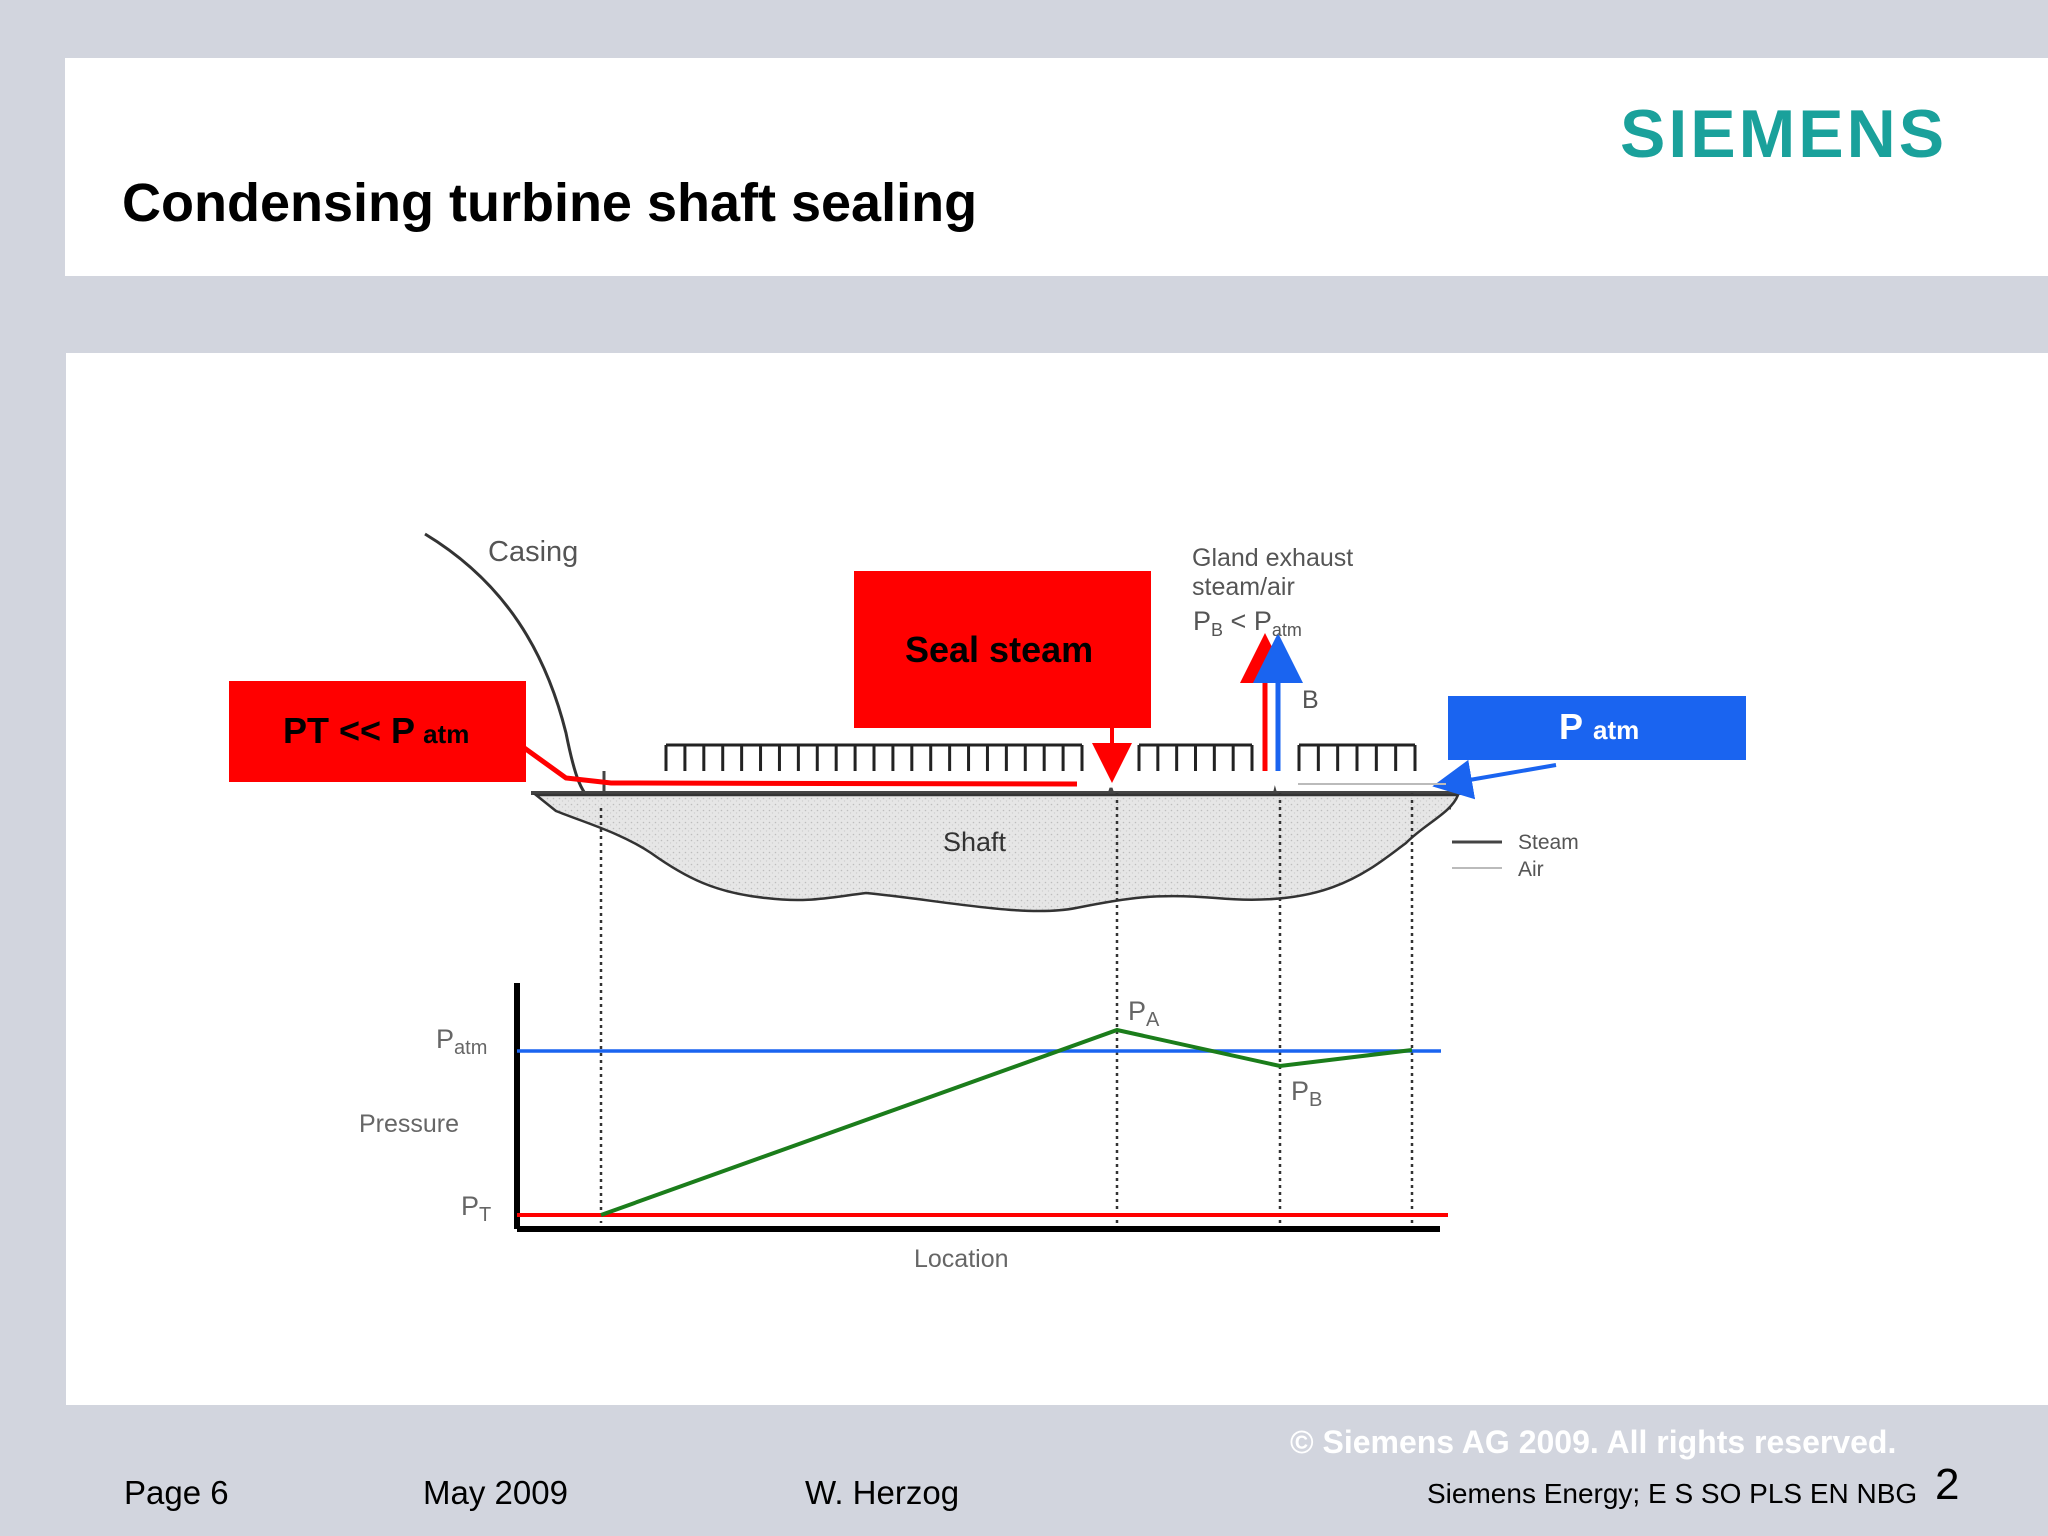 This screenshot has height=1536, width=2048. What do you see at coordinates (495, 1492) in the screenshot?
I see `footer-date: May 2009` at bounding box center [495, 1492].